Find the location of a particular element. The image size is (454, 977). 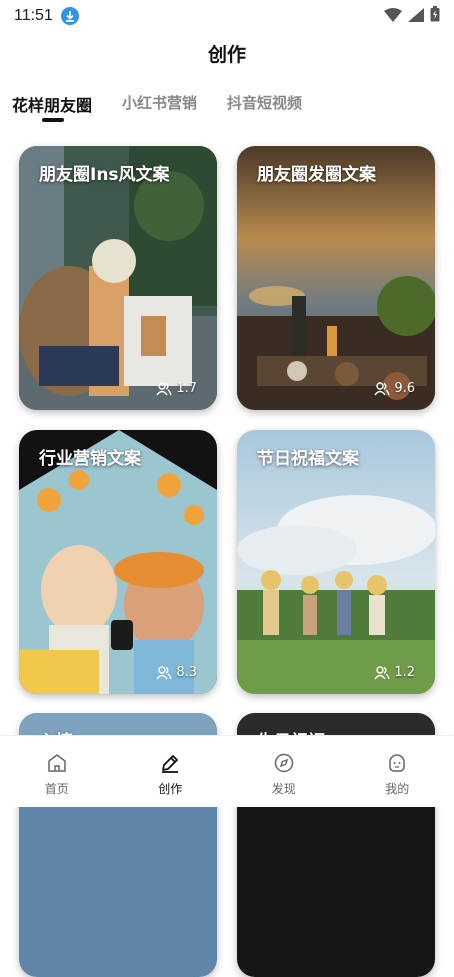

home-icon is located at coordinates (57, 763).